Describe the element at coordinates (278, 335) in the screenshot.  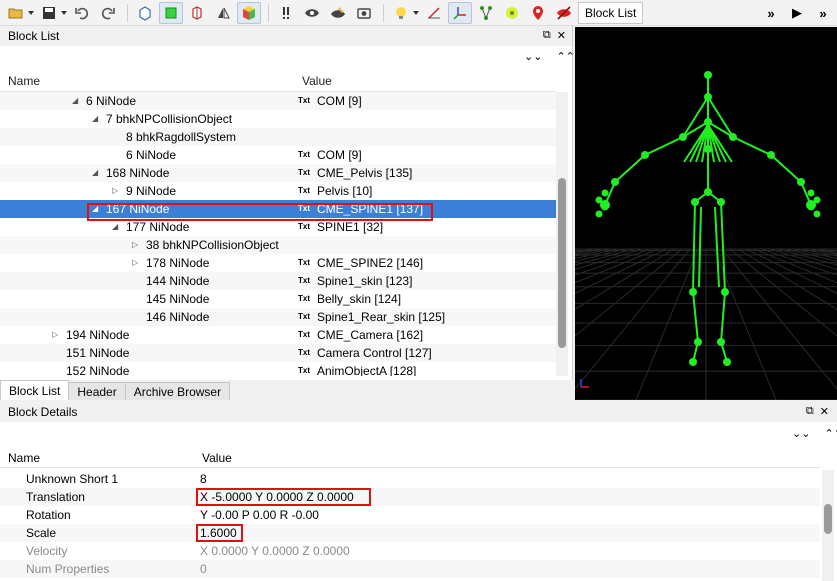
I see `table-row: ▷ 194 NiNode Txt CME_Camera [162]` at that location.